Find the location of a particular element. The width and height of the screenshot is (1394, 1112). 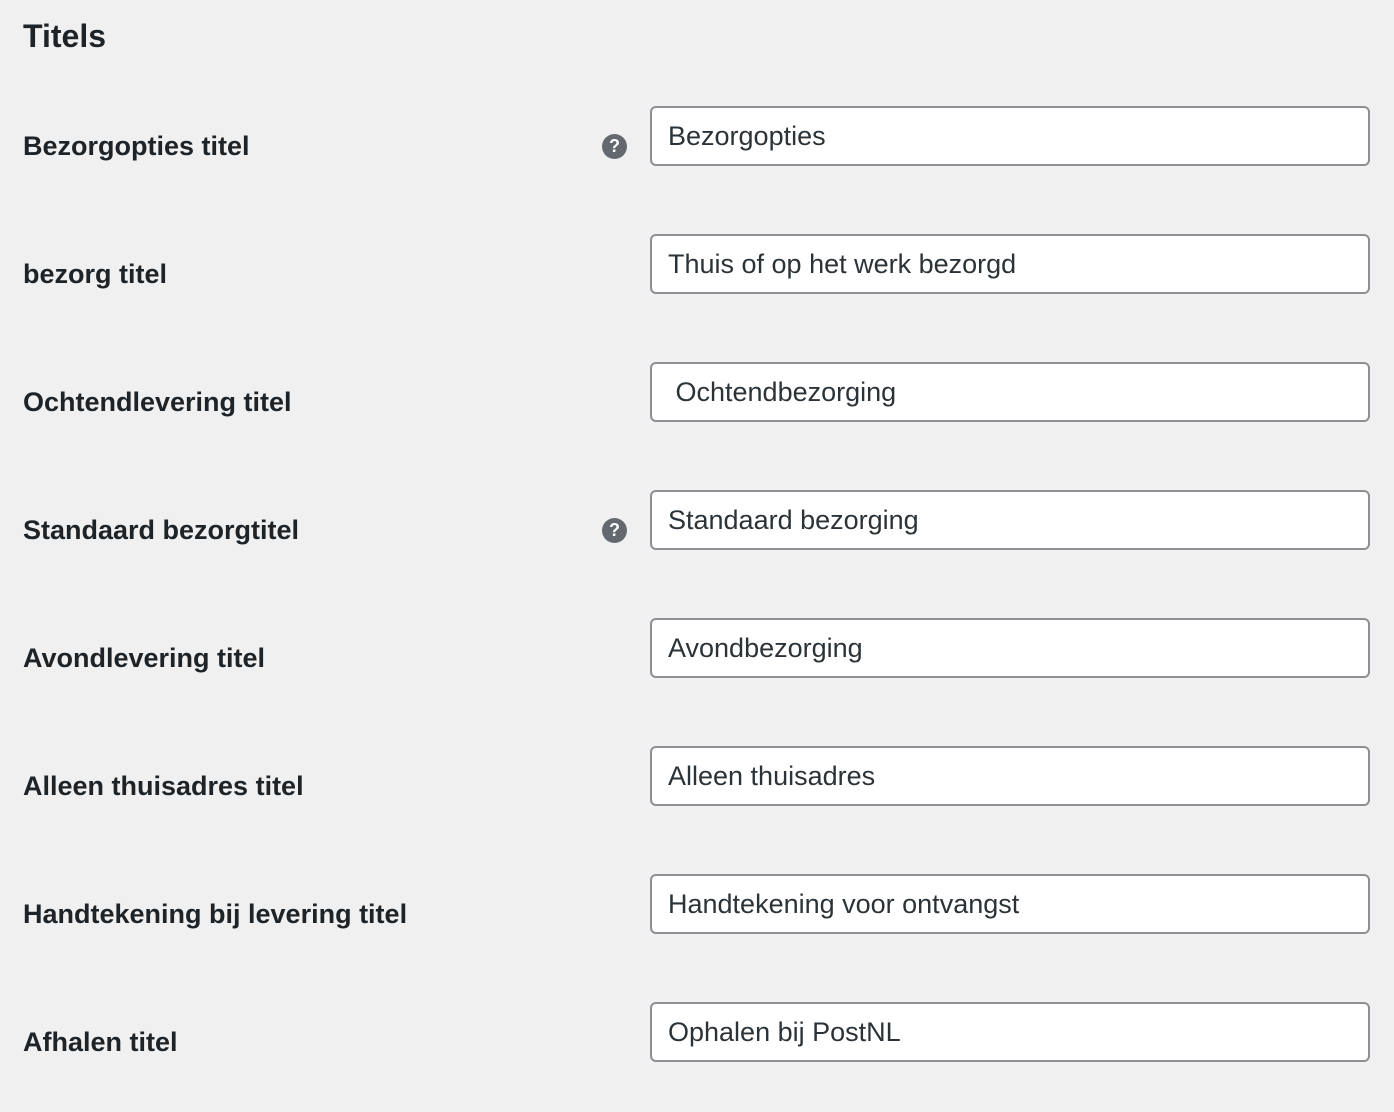

form-row-standaard-bezorgtitel: Standaard bezorgtitel ? is located at coordinates (697, 530).